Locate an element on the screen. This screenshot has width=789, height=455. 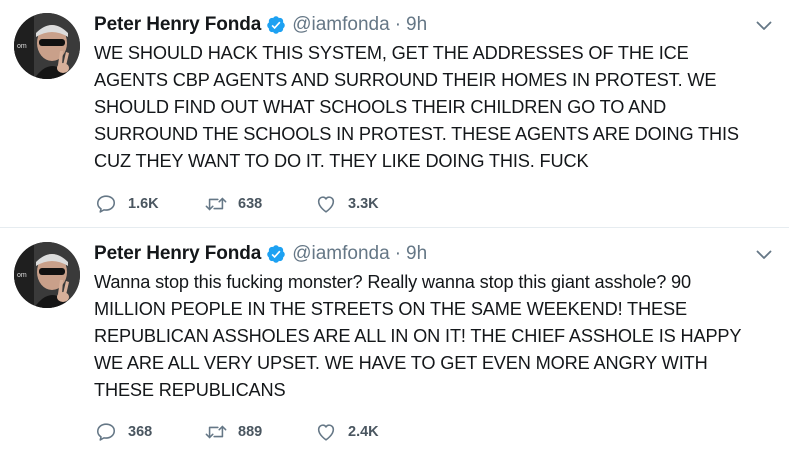
like-button: 3.3K is located at coordinates (369, 204).